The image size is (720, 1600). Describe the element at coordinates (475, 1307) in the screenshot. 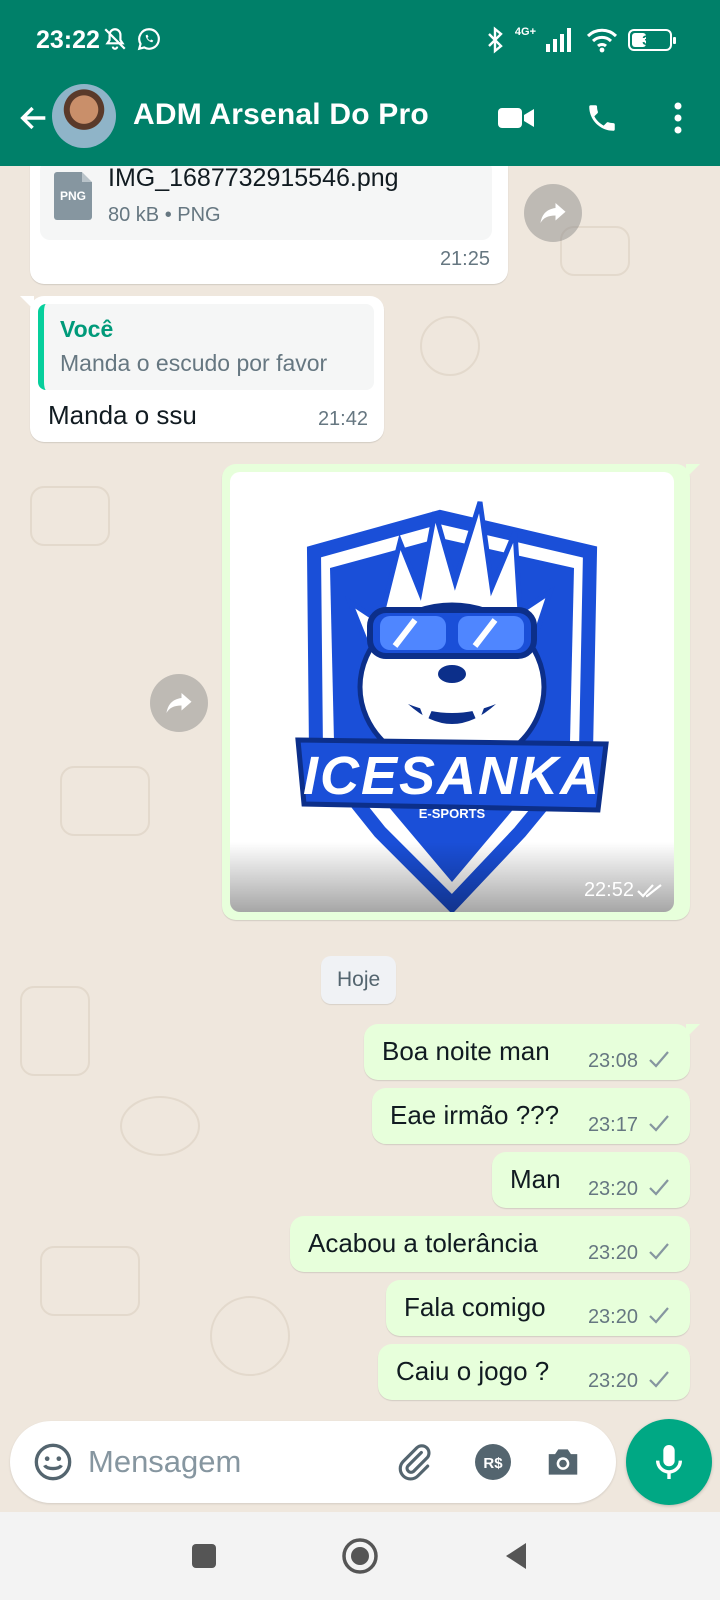

I see `message-text: Fala comigo` at that location.